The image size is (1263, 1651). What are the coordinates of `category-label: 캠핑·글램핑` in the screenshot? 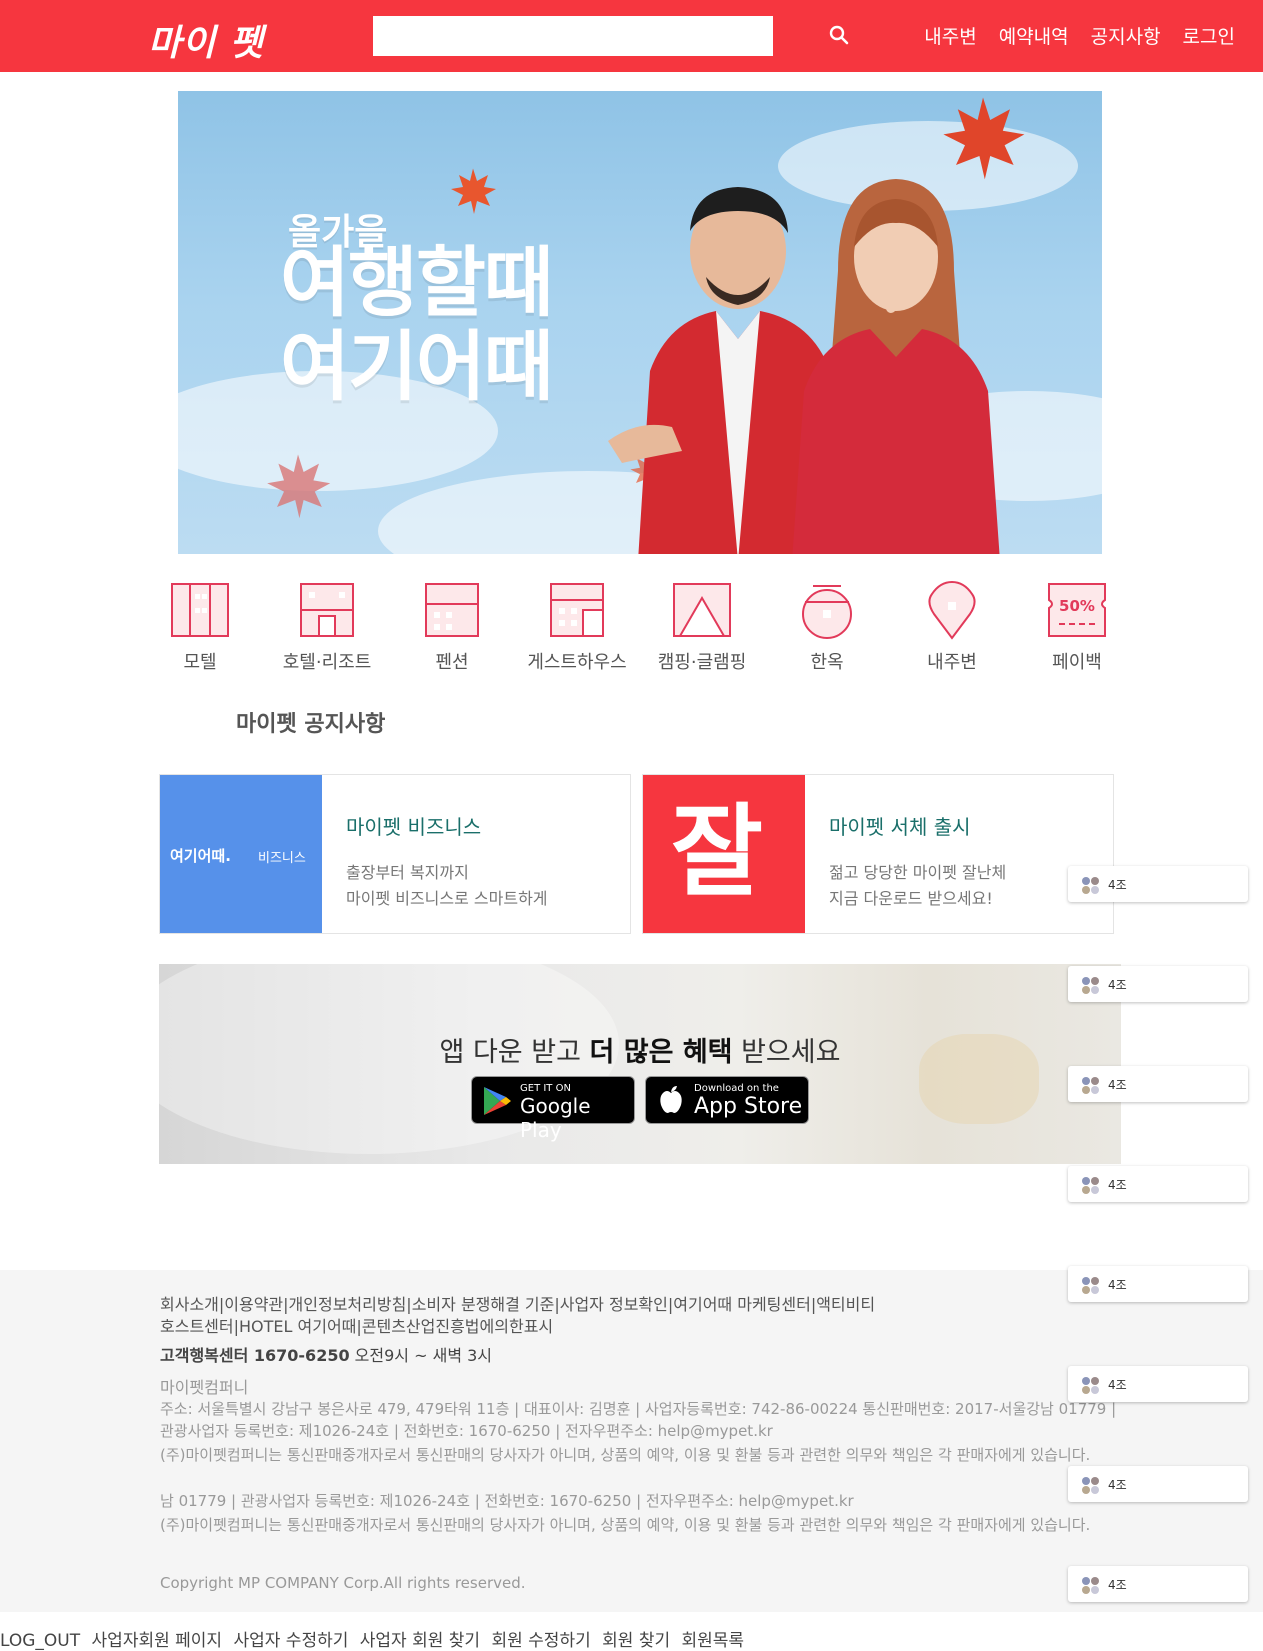 It's located at (702, 662).